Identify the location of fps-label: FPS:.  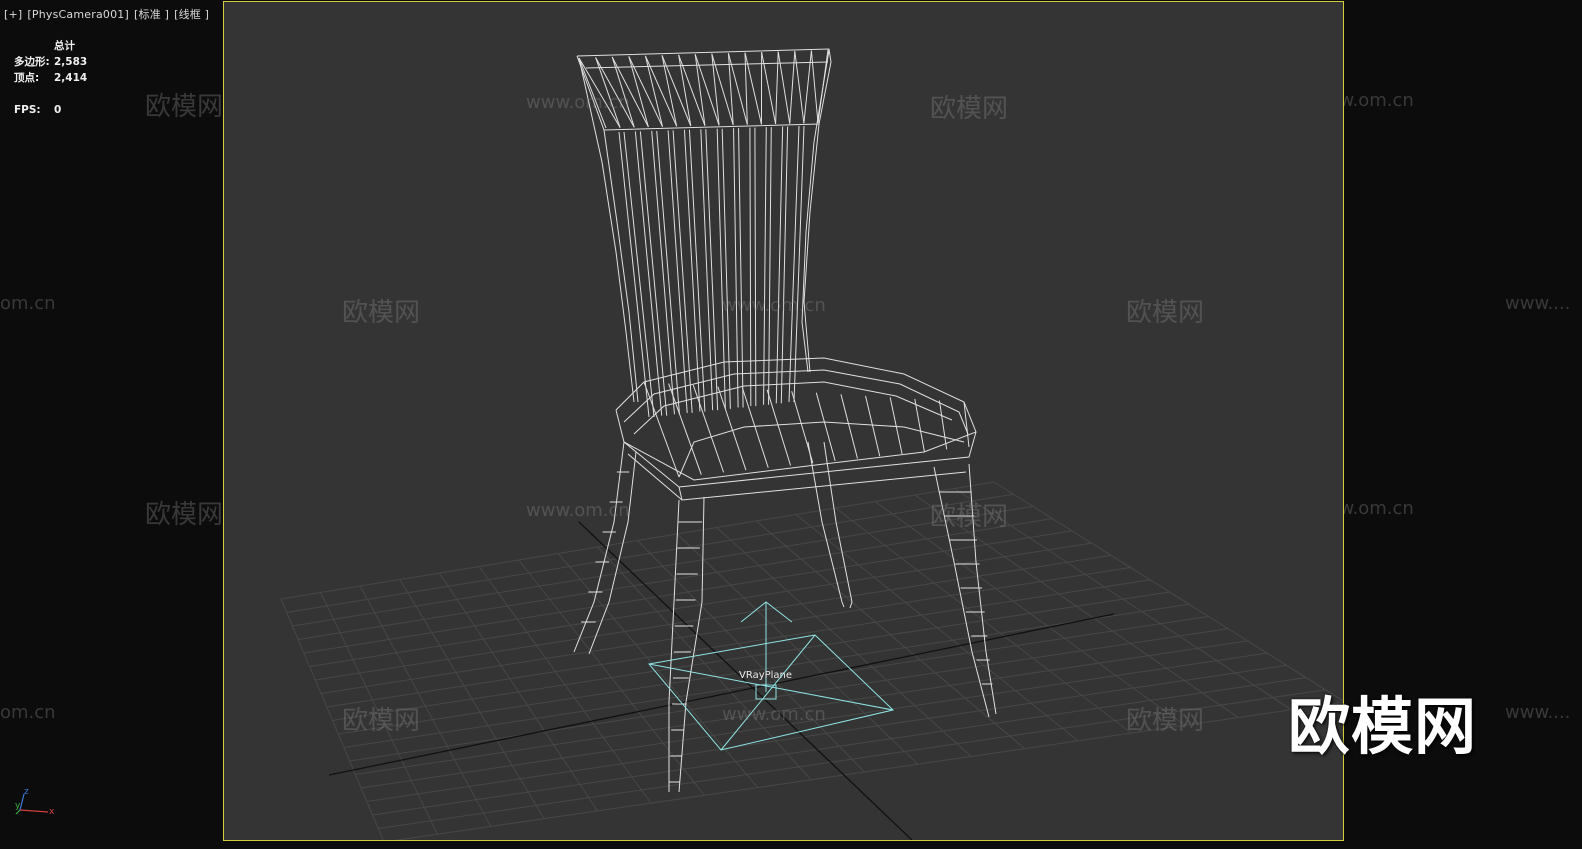
(27, 110).